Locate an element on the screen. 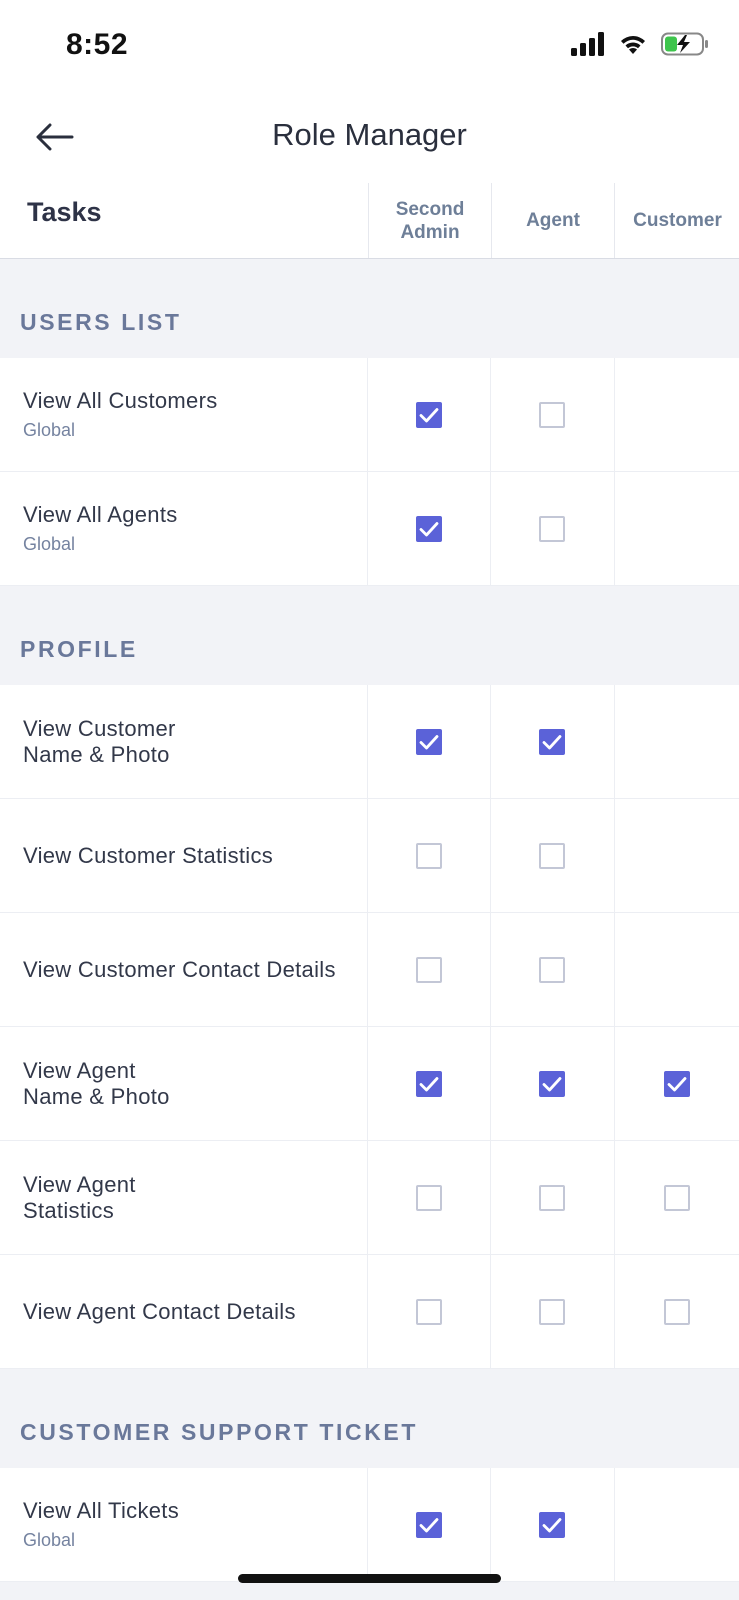 The image size is (739, 1600). wifi-icon is located at coordinates (633, 45).